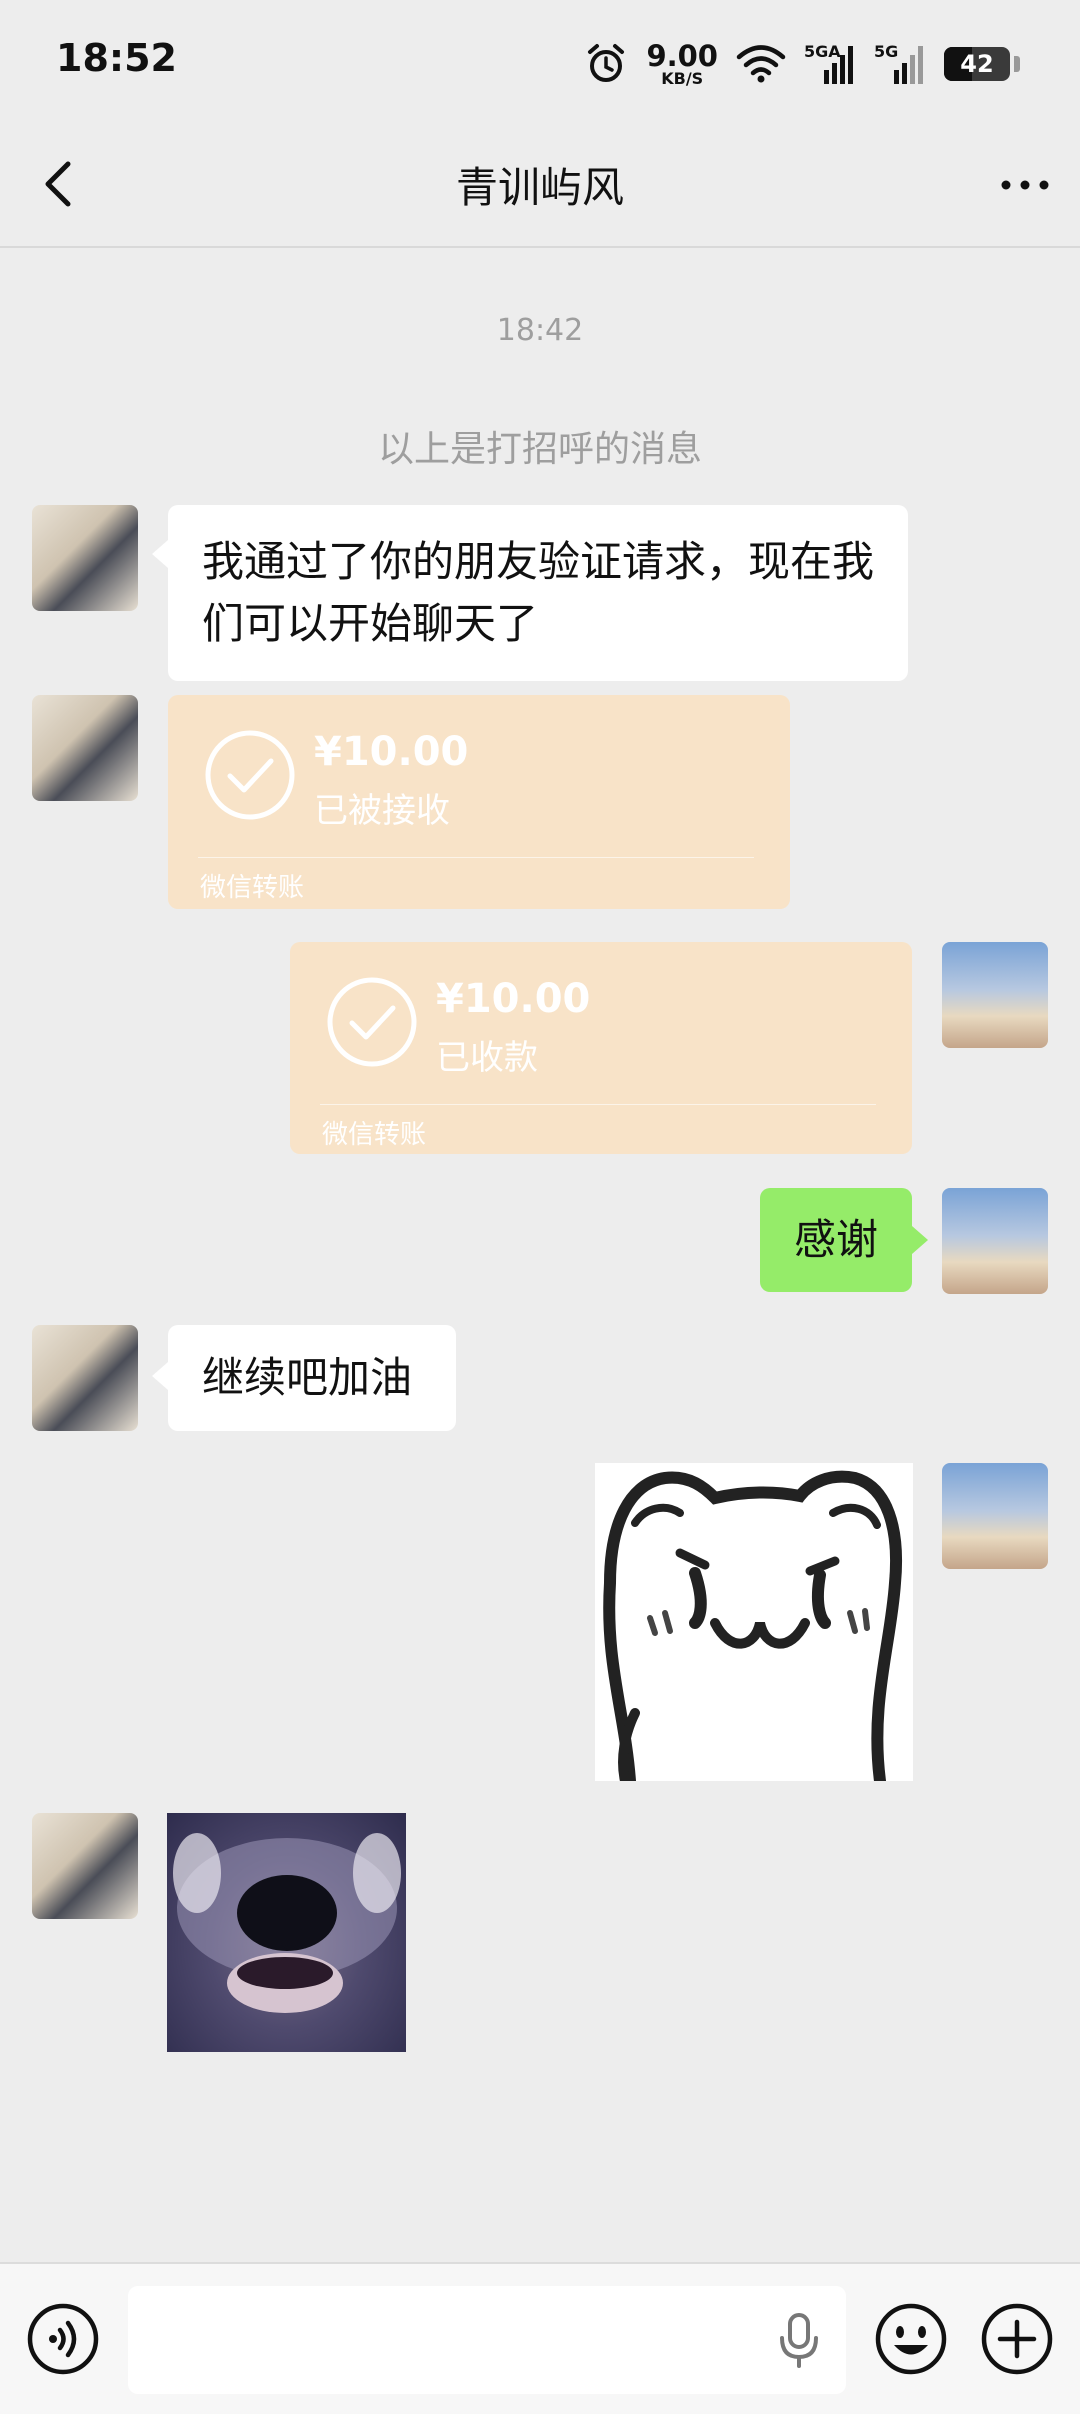 This screenshot has height=2414, width=1080. What do you see at coordinates (606, 63) in the screenshot?
I see `alarm-icon` at bounding box center [606, 63].